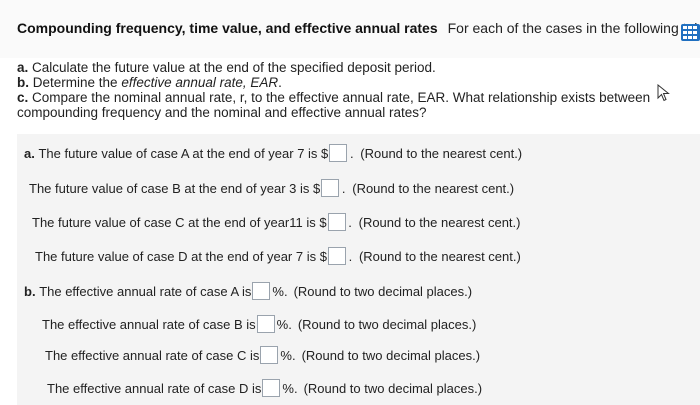 The width and height of the screenshot is (700, 405). I want to click on row-prefix: b., so click(30, 291).